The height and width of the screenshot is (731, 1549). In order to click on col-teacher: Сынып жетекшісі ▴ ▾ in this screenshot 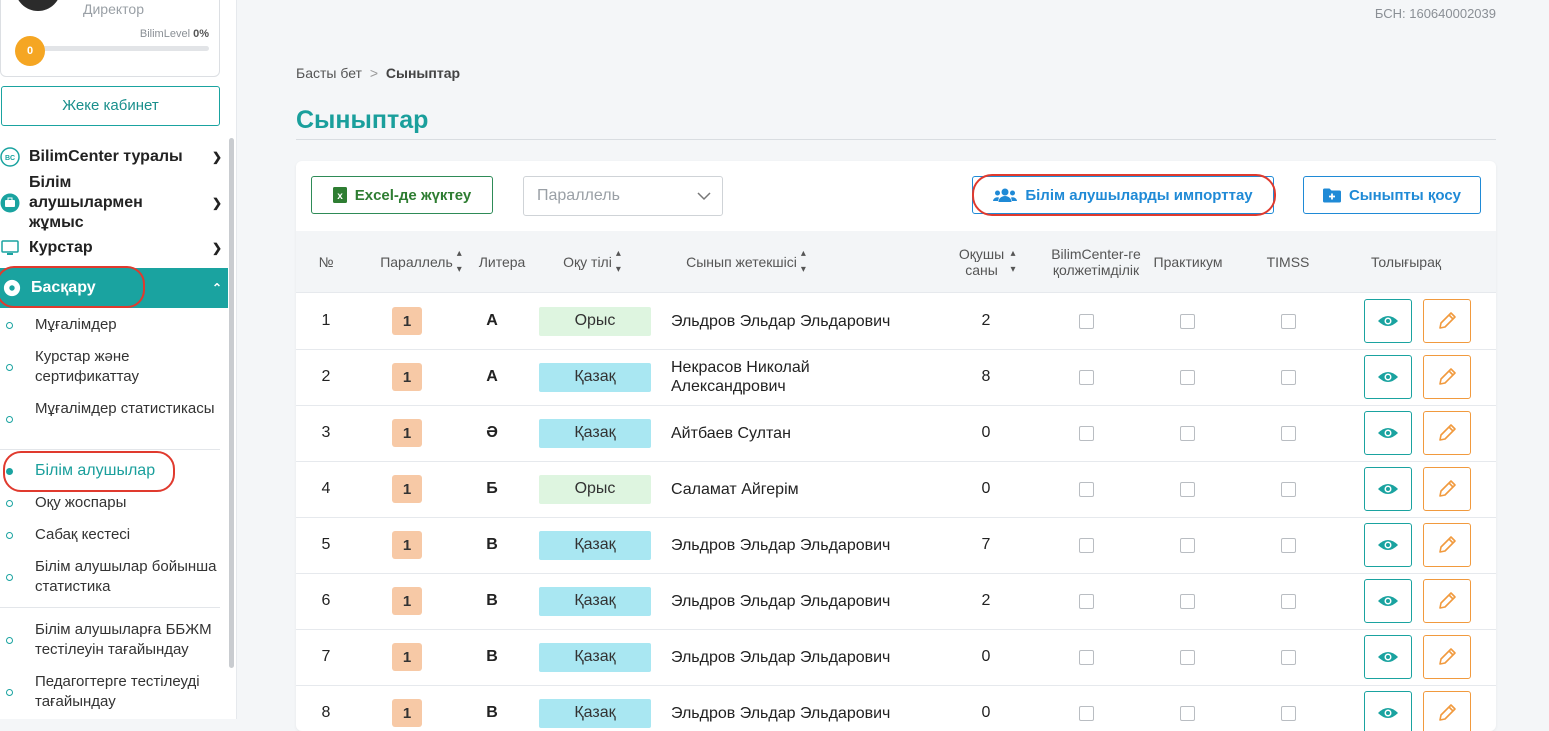, I will do `click(746, 261)`.